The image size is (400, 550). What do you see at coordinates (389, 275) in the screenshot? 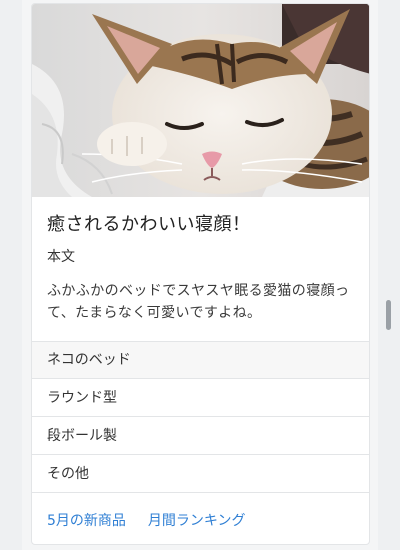
I see `page-margin-right` at bounding box center [389, 275].